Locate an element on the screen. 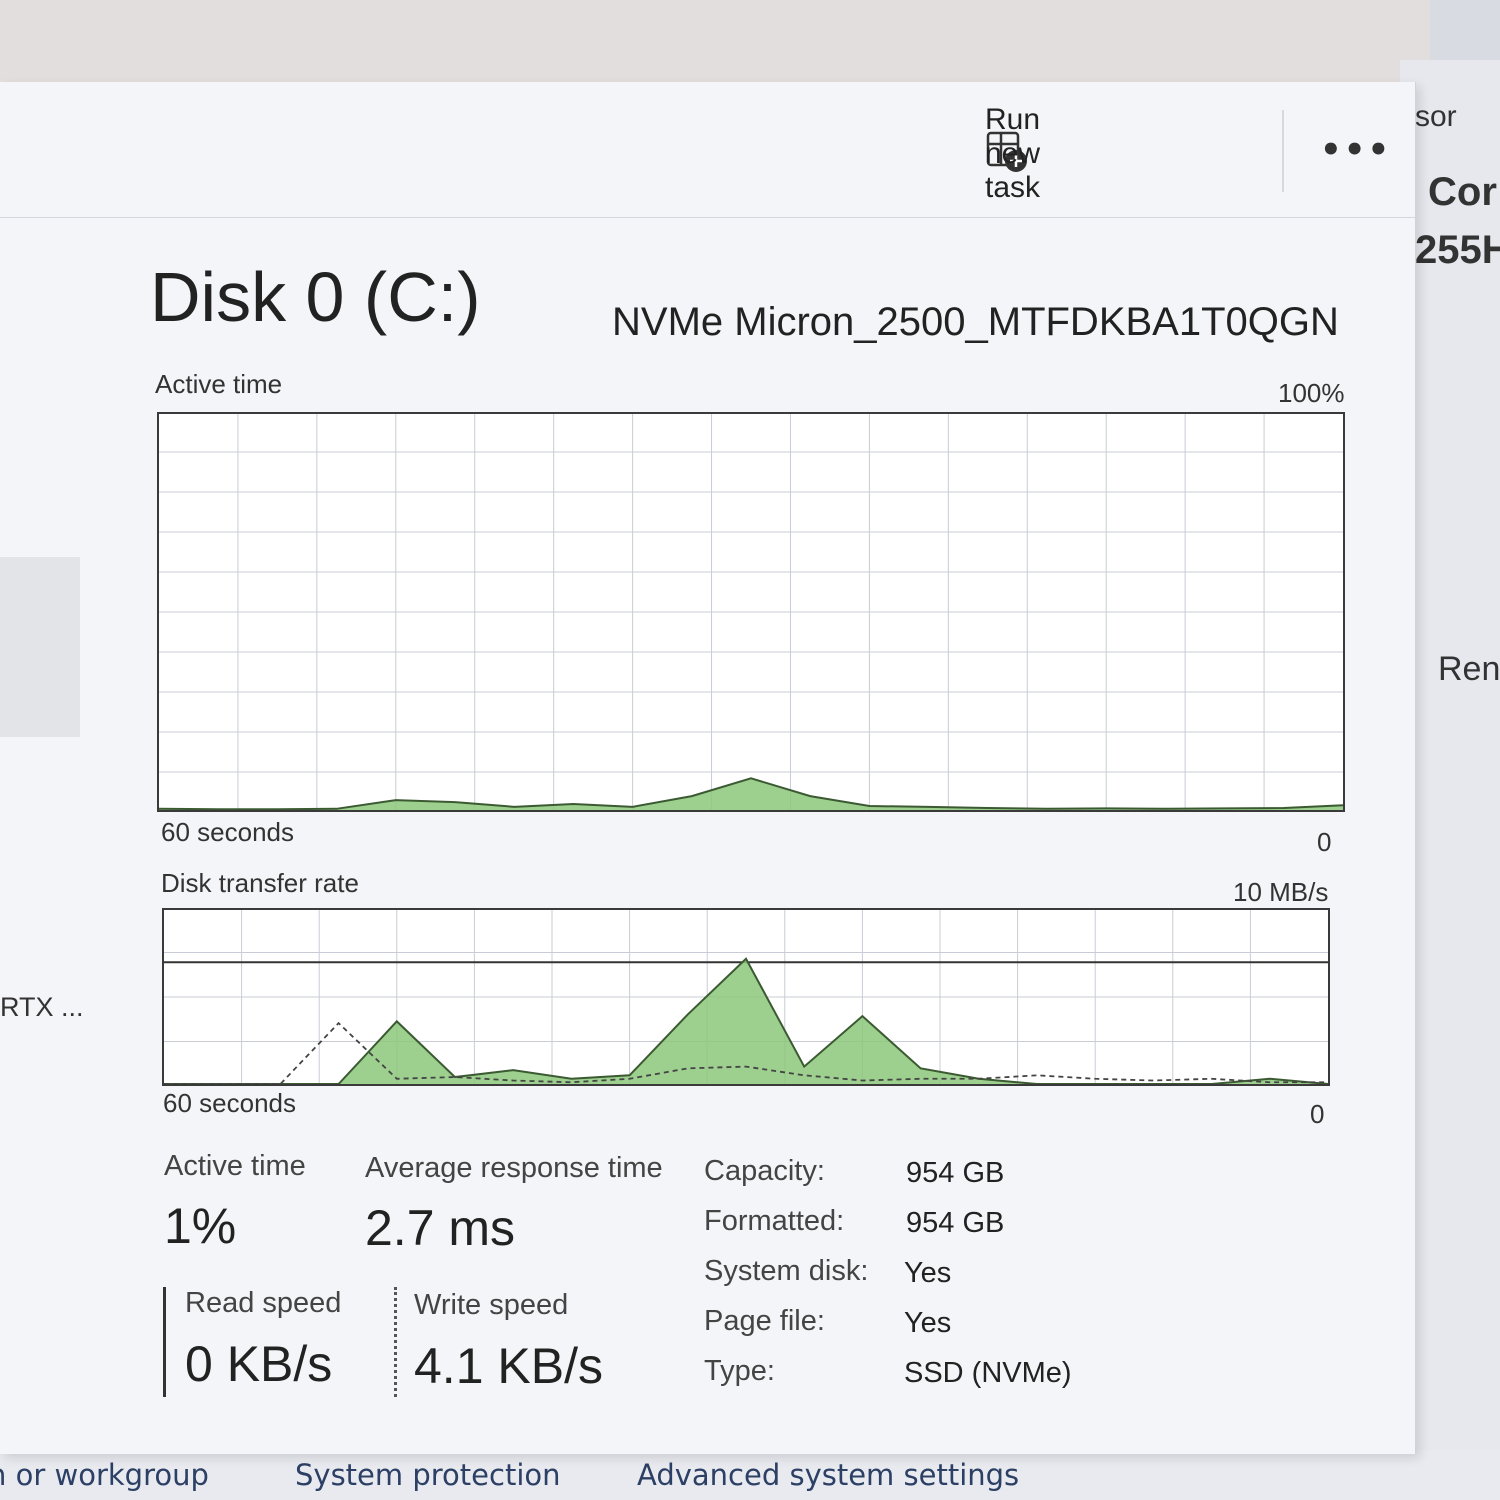 This screenshot has width=1500, height=1500. right-fragment-text: sor is located at coordinates (1436, 116).